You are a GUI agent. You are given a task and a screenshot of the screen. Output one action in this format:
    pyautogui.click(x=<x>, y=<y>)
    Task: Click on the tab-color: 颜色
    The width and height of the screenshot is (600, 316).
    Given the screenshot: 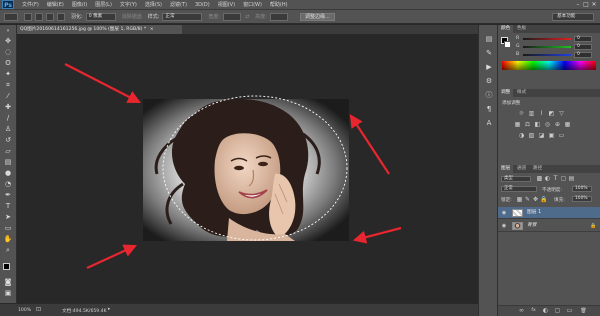 What is the action you would take?
    pyautogui.click(x=506, y=29)
    